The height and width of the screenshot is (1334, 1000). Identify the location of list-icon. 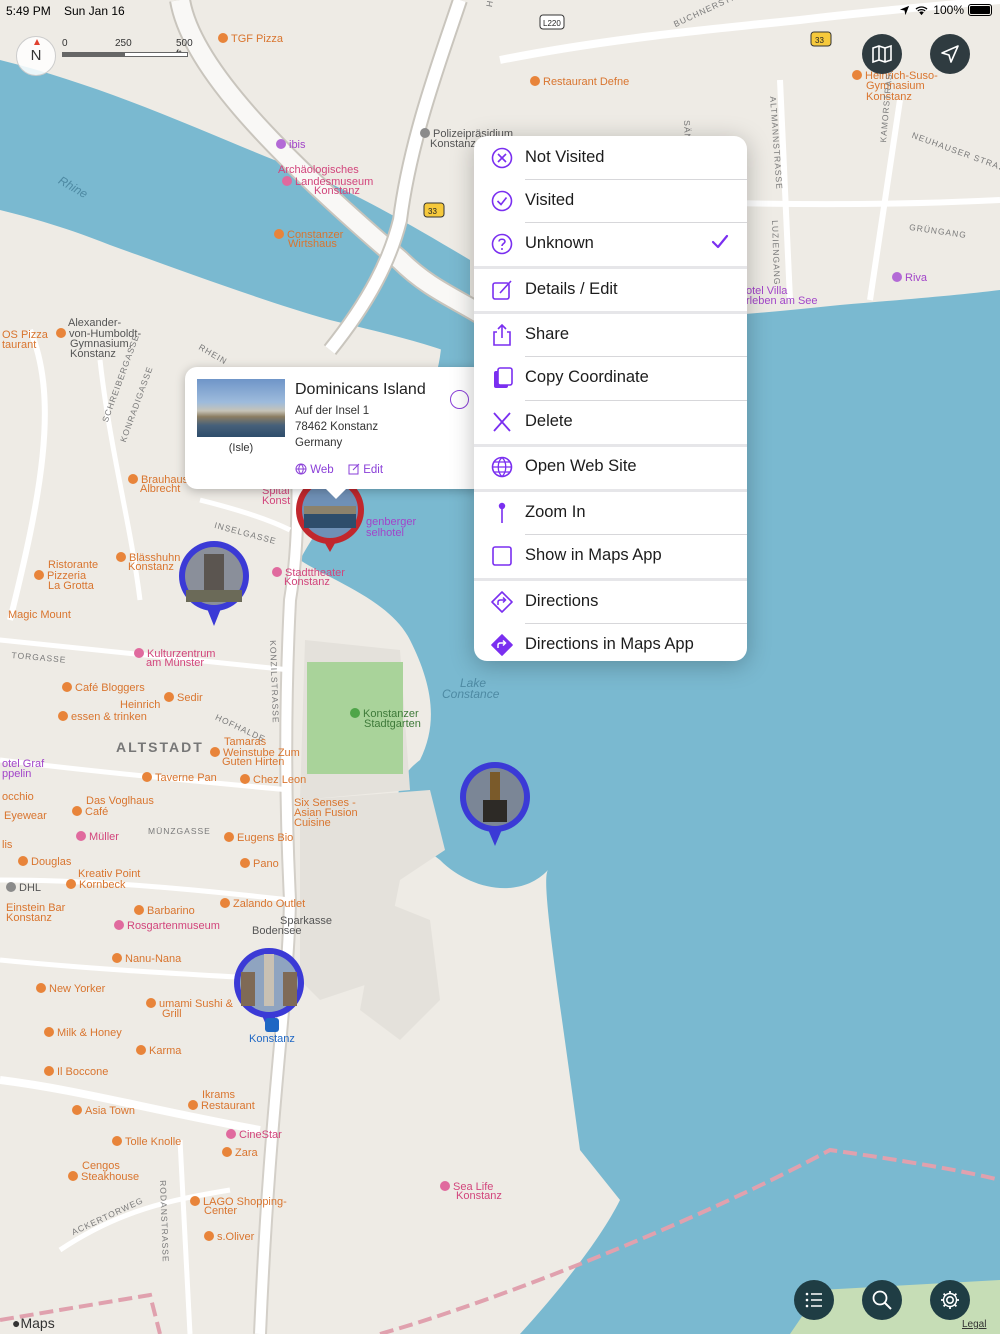
(813, 1300).